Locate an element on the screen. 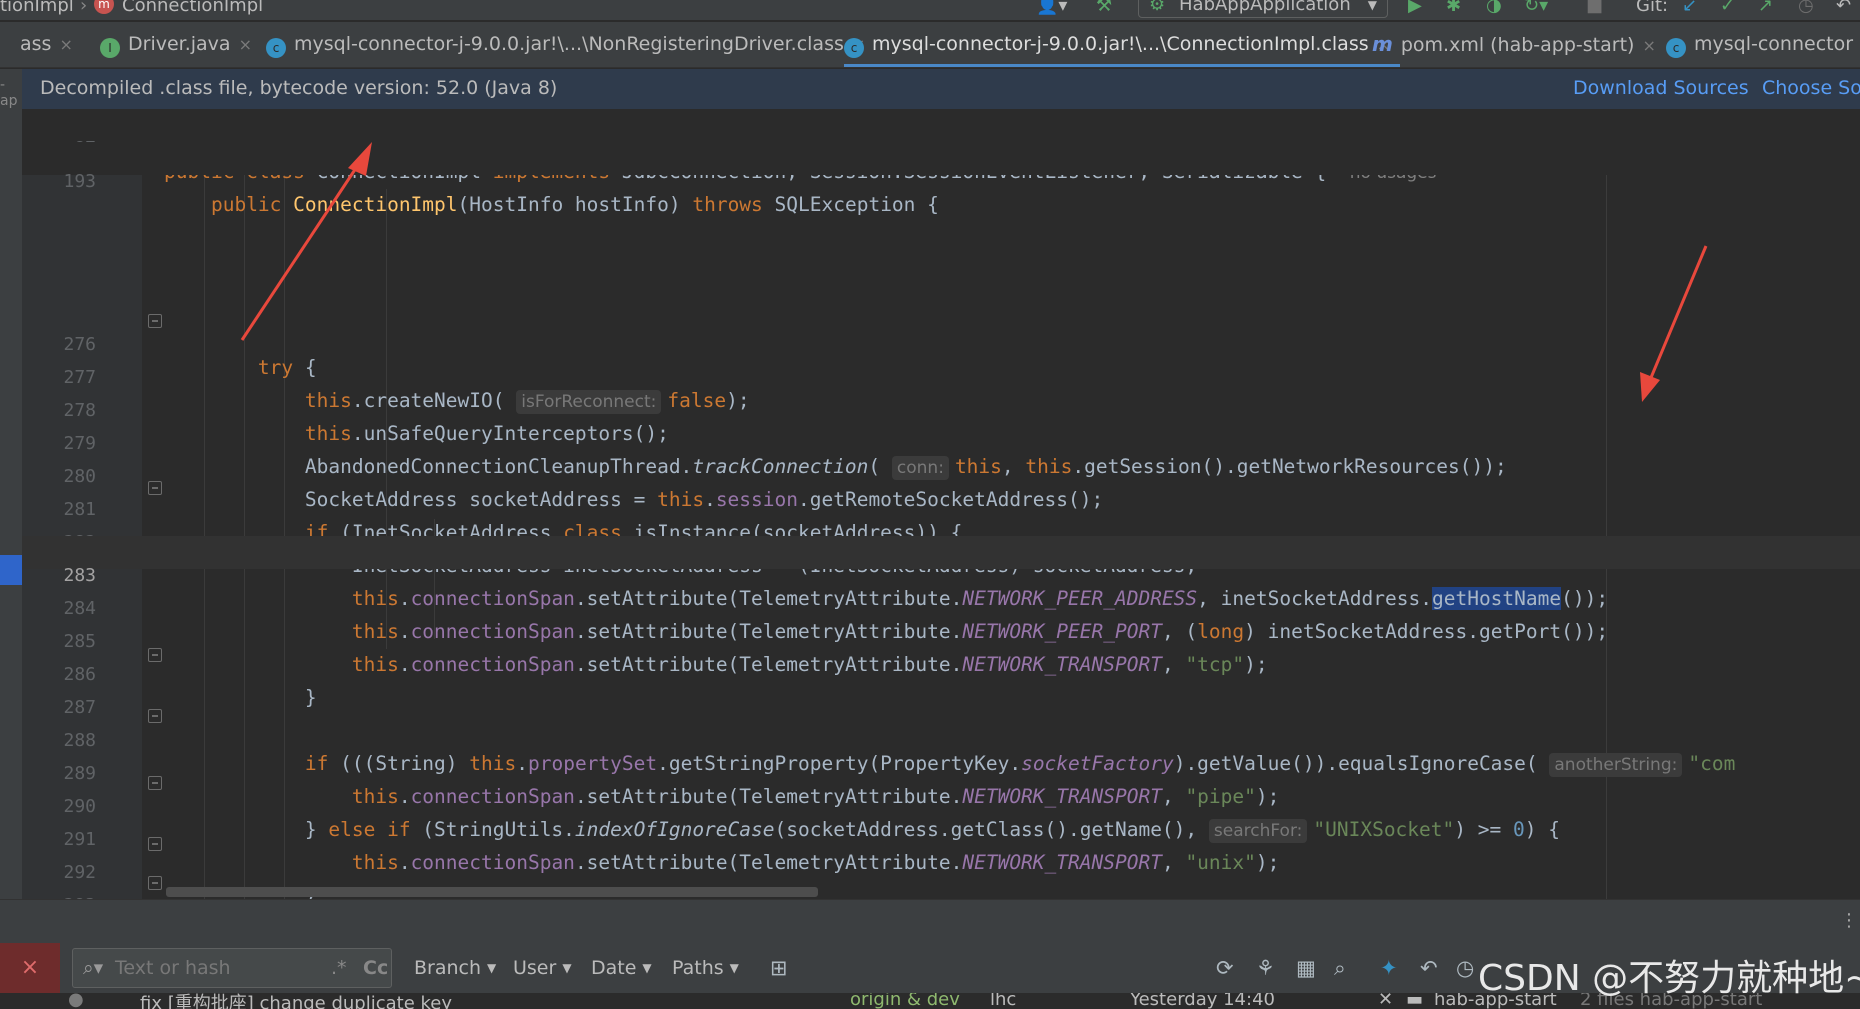 The image size is (1860, 1009). branch-filter: Branch ▼ is located at coordinates (455, 968).